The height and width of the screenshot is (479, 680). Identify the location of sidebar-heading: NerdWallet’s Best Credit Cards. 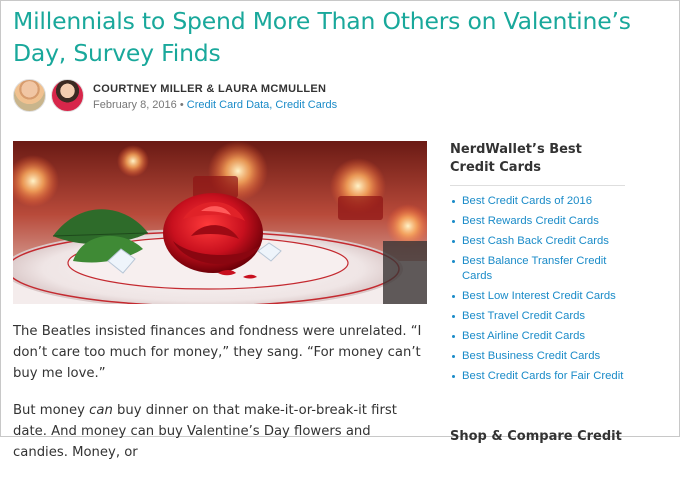
(537, 163).